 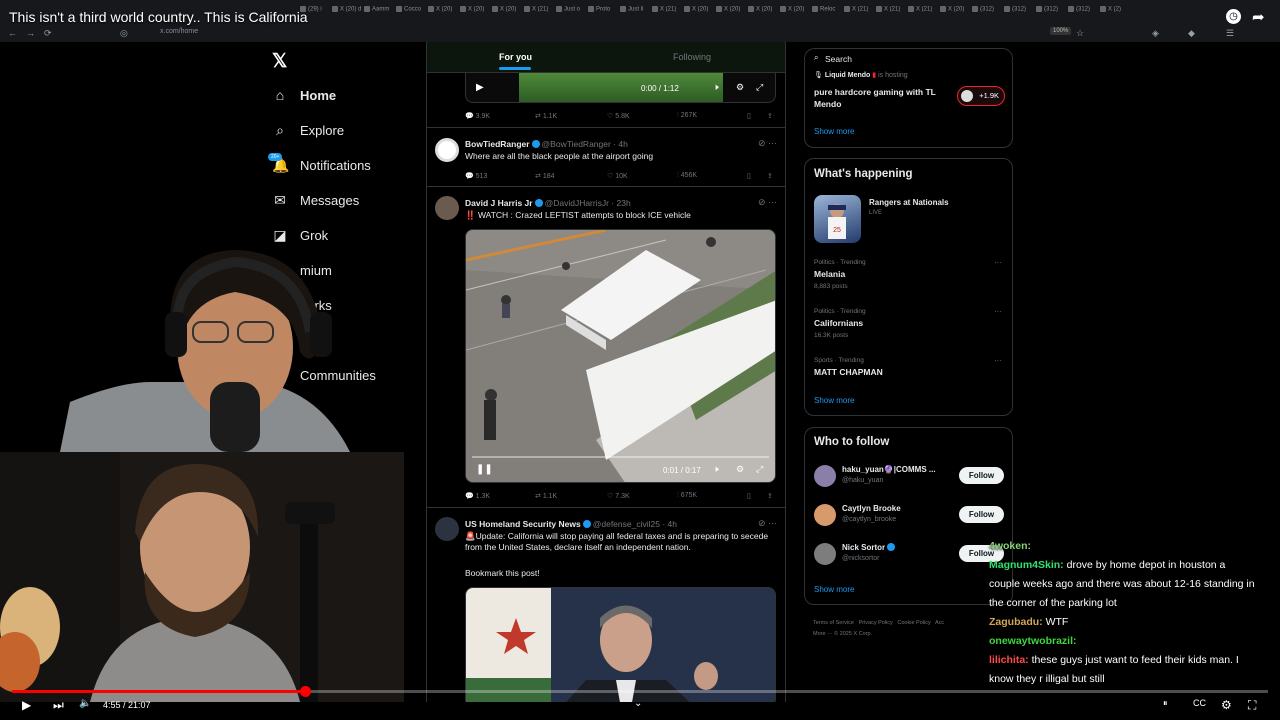 I want to click on tab-following: Following, so click(x=692, y=57).